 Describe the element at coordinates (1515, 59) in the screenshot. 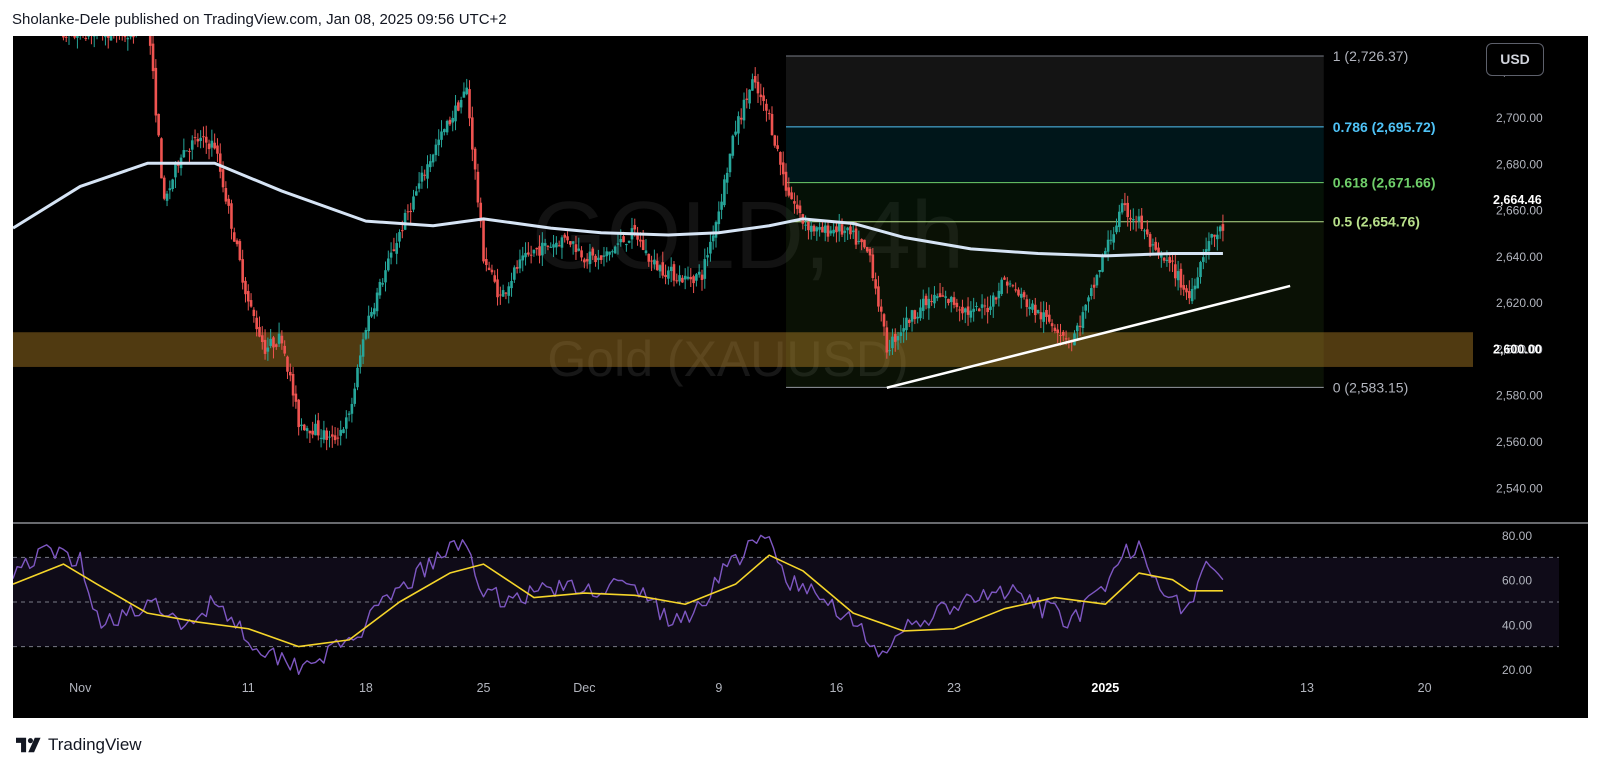

I see `currency-button: USD` at that location.